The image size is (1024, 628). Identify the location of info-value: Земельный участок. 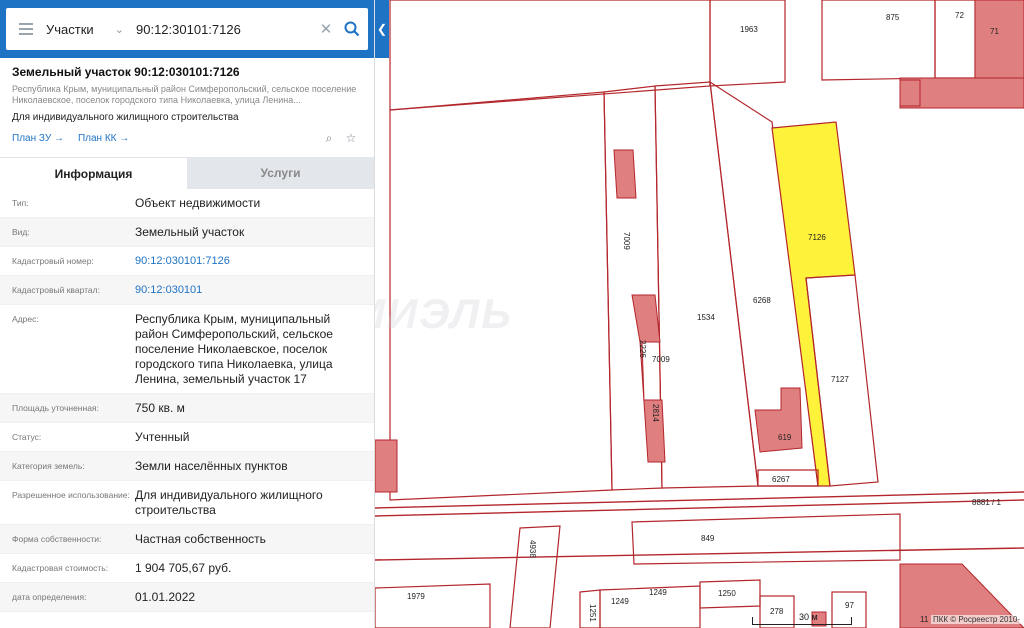
(190, 232).